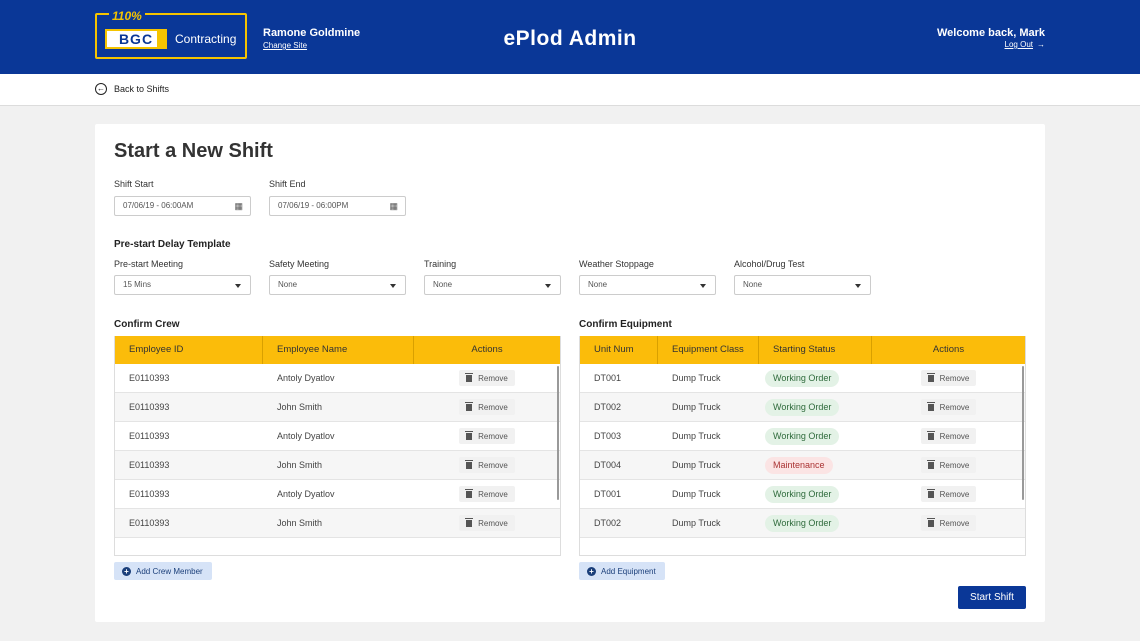 This screenshot has height=641, width=1140. Describe the element at coordinates (162, 39) in the screenshot. I see `logo-bar` at that location.